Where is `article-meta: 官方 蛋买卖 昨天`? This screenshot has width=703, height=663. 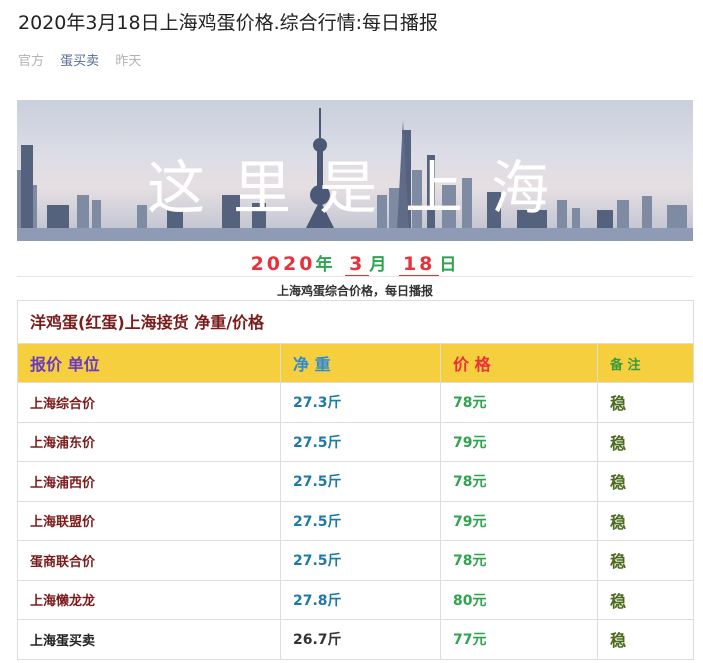 article-meta: 官方 蛋买卖 昨天 is located at coordinates (85, 59).